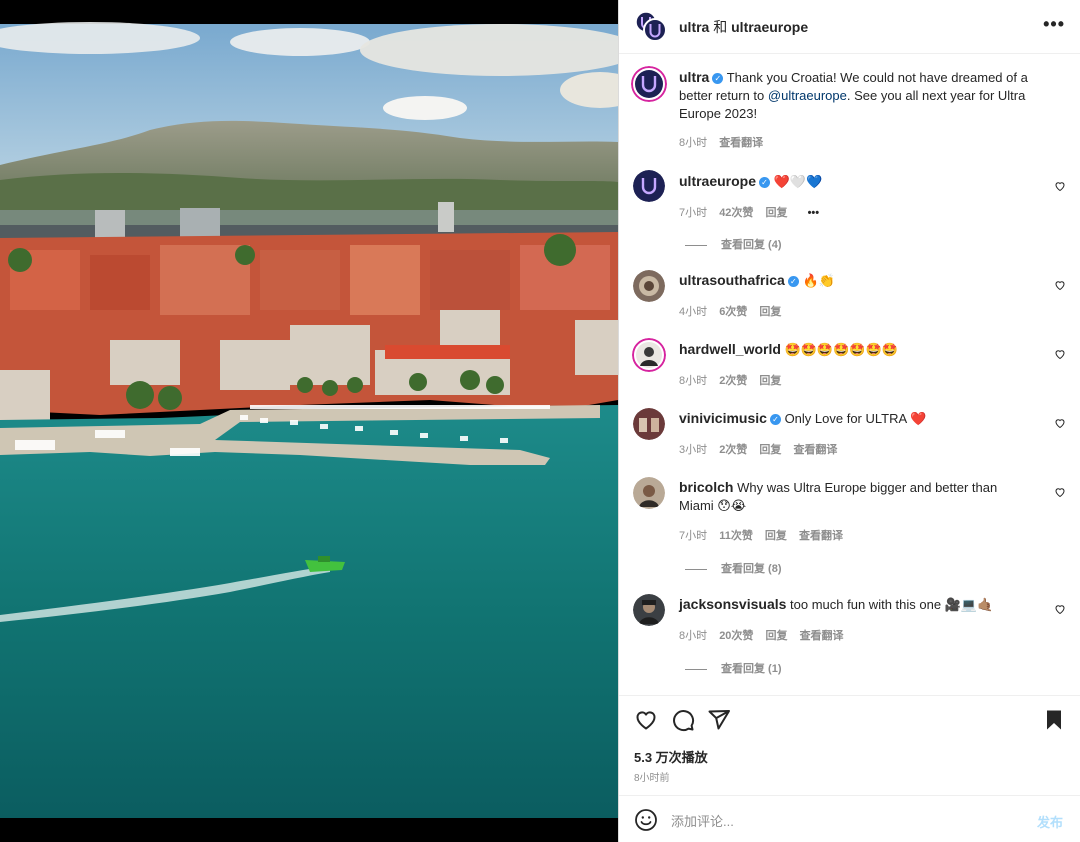  Describe the element at coordinates (751, 569) in the screenshot. I see `view-replies-label: 查看回复 (8)` at that location.